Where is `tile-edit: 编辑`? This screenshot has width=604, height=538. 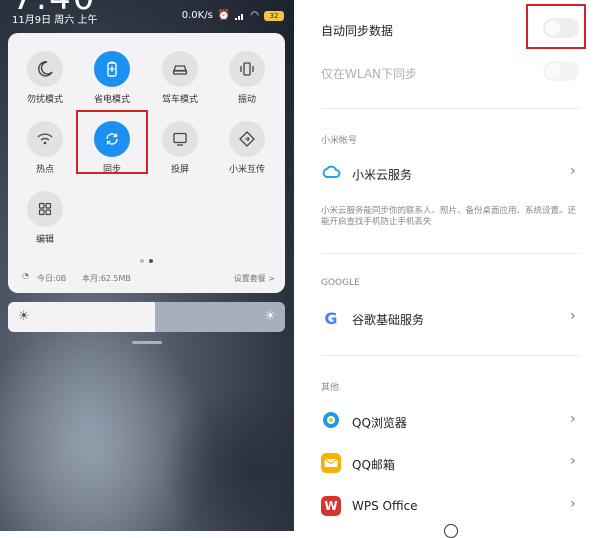 tile-edit: 编辑 is located at coordinates (45, 218).